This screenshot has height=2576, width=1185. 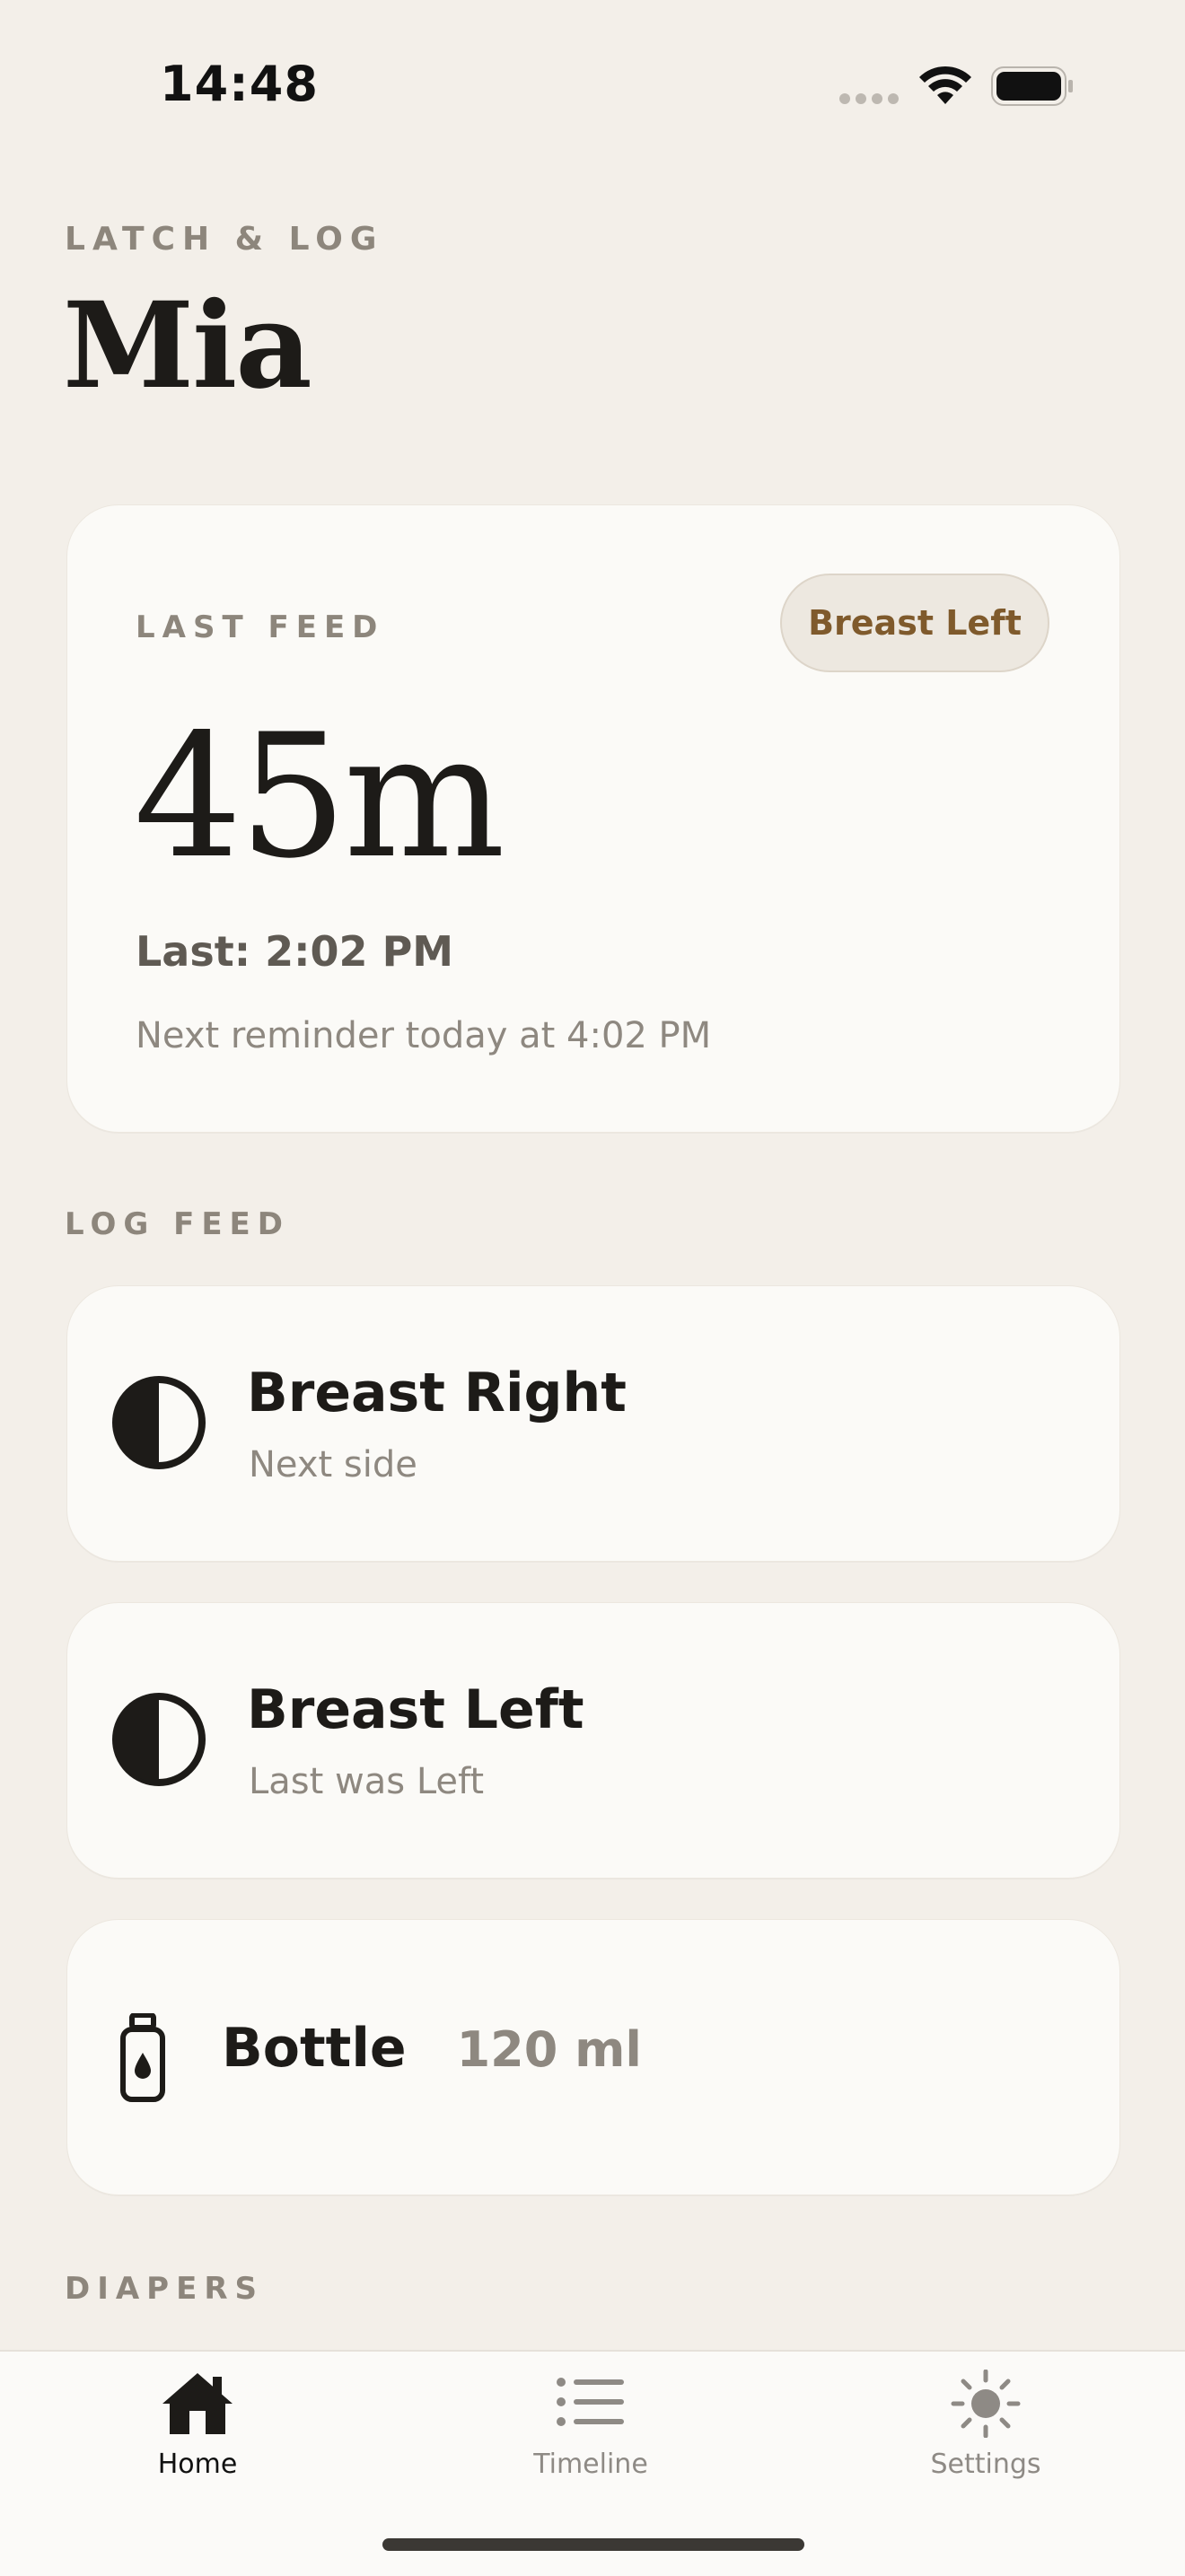 What do you see at coordinates (142, 2059) in the screenshot?
I see `bottle-icon` at bounding box center [142, 2059].